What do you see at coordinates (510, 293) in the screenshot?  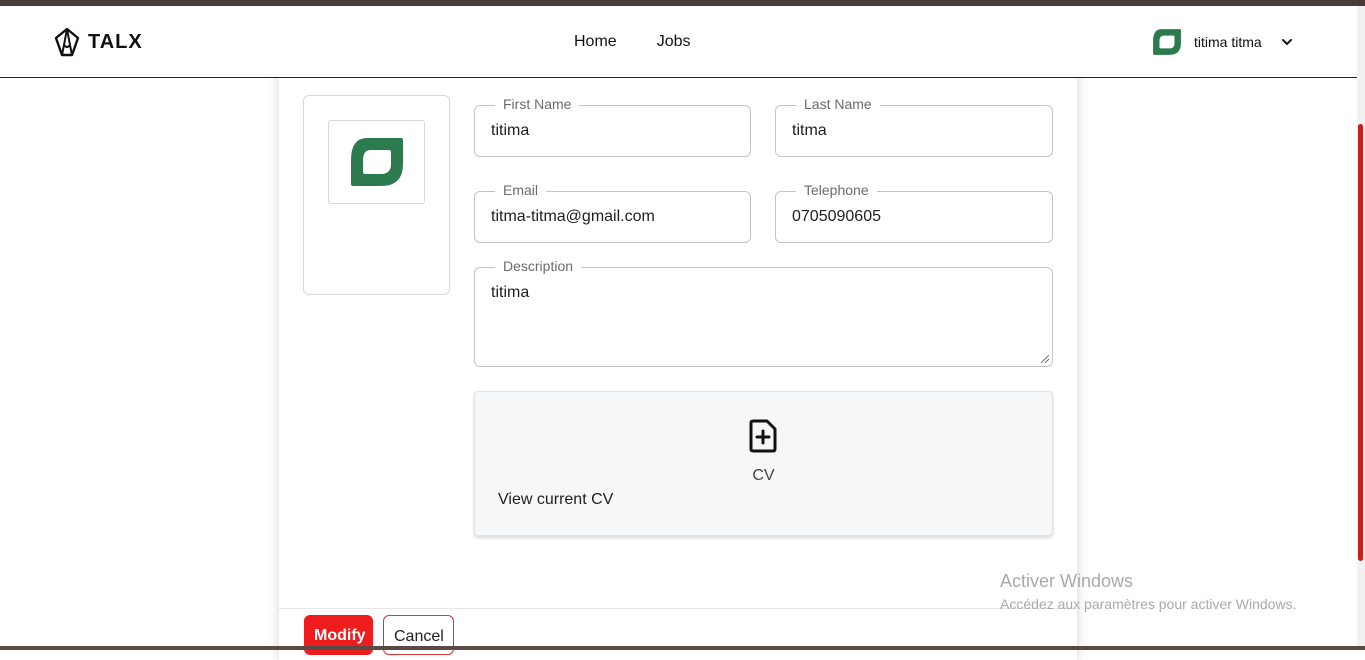 I see `description-value: titima` at bounding box center [510, 293].